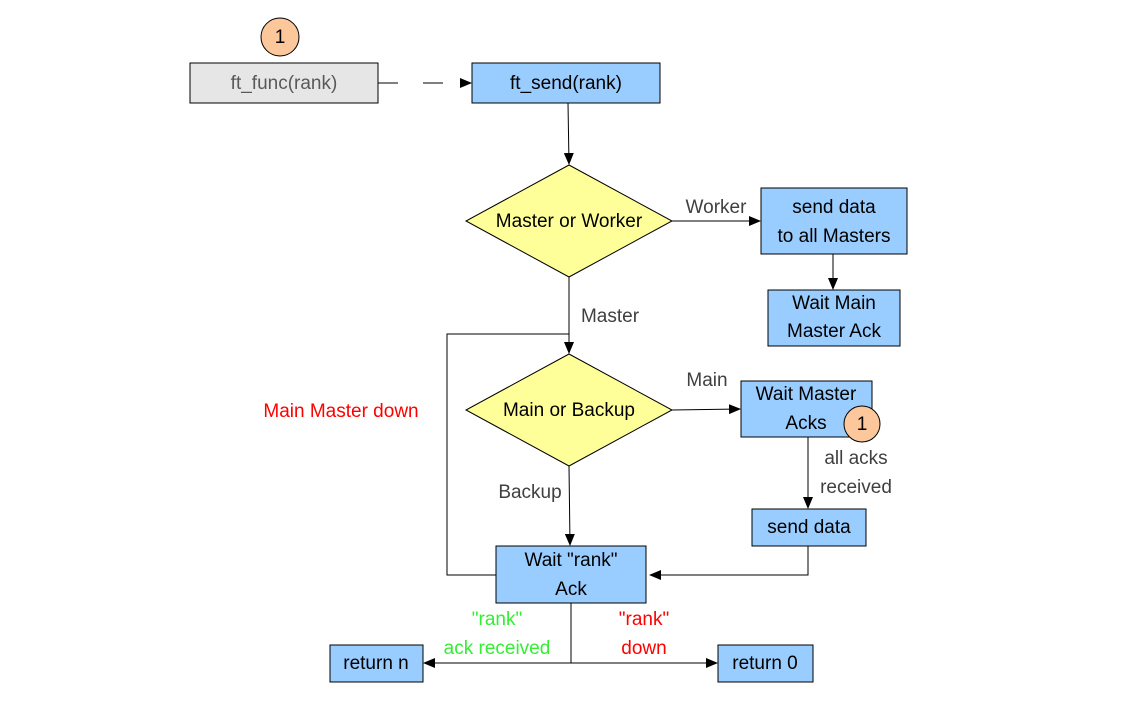 Image resolution: width=1123 pixels, height=704 pixels. What do you see at coordinates (855, 458) in the screenshot?
I see `edge-label-all-acks: all acks` at bounding box center [855, 458].